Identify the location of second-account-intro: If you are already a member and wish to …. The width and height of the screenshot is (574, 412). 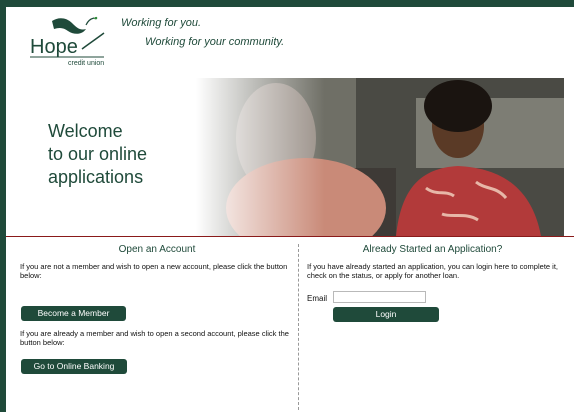
(154, 338).